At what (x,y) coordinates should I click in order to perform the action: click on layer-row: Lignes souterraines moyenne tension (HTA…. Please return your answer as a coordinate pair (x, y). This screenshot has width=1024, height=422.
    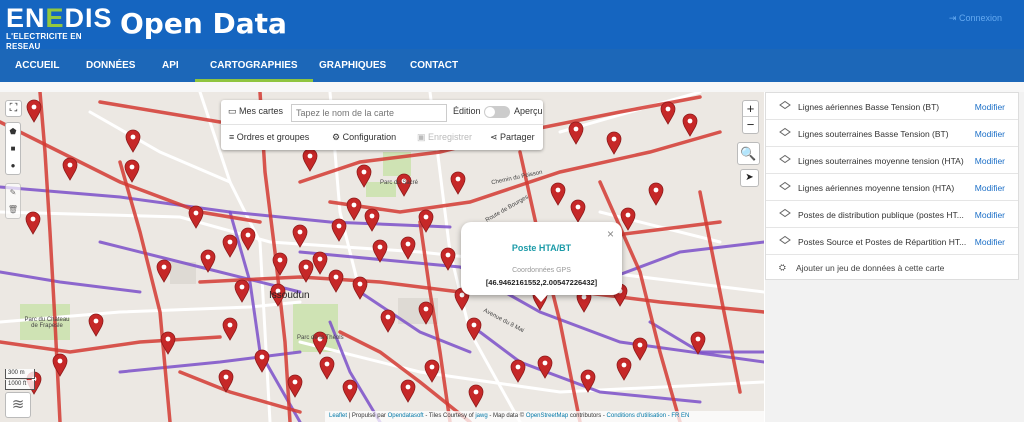
    Looking at the image, I should click on (892, 160).